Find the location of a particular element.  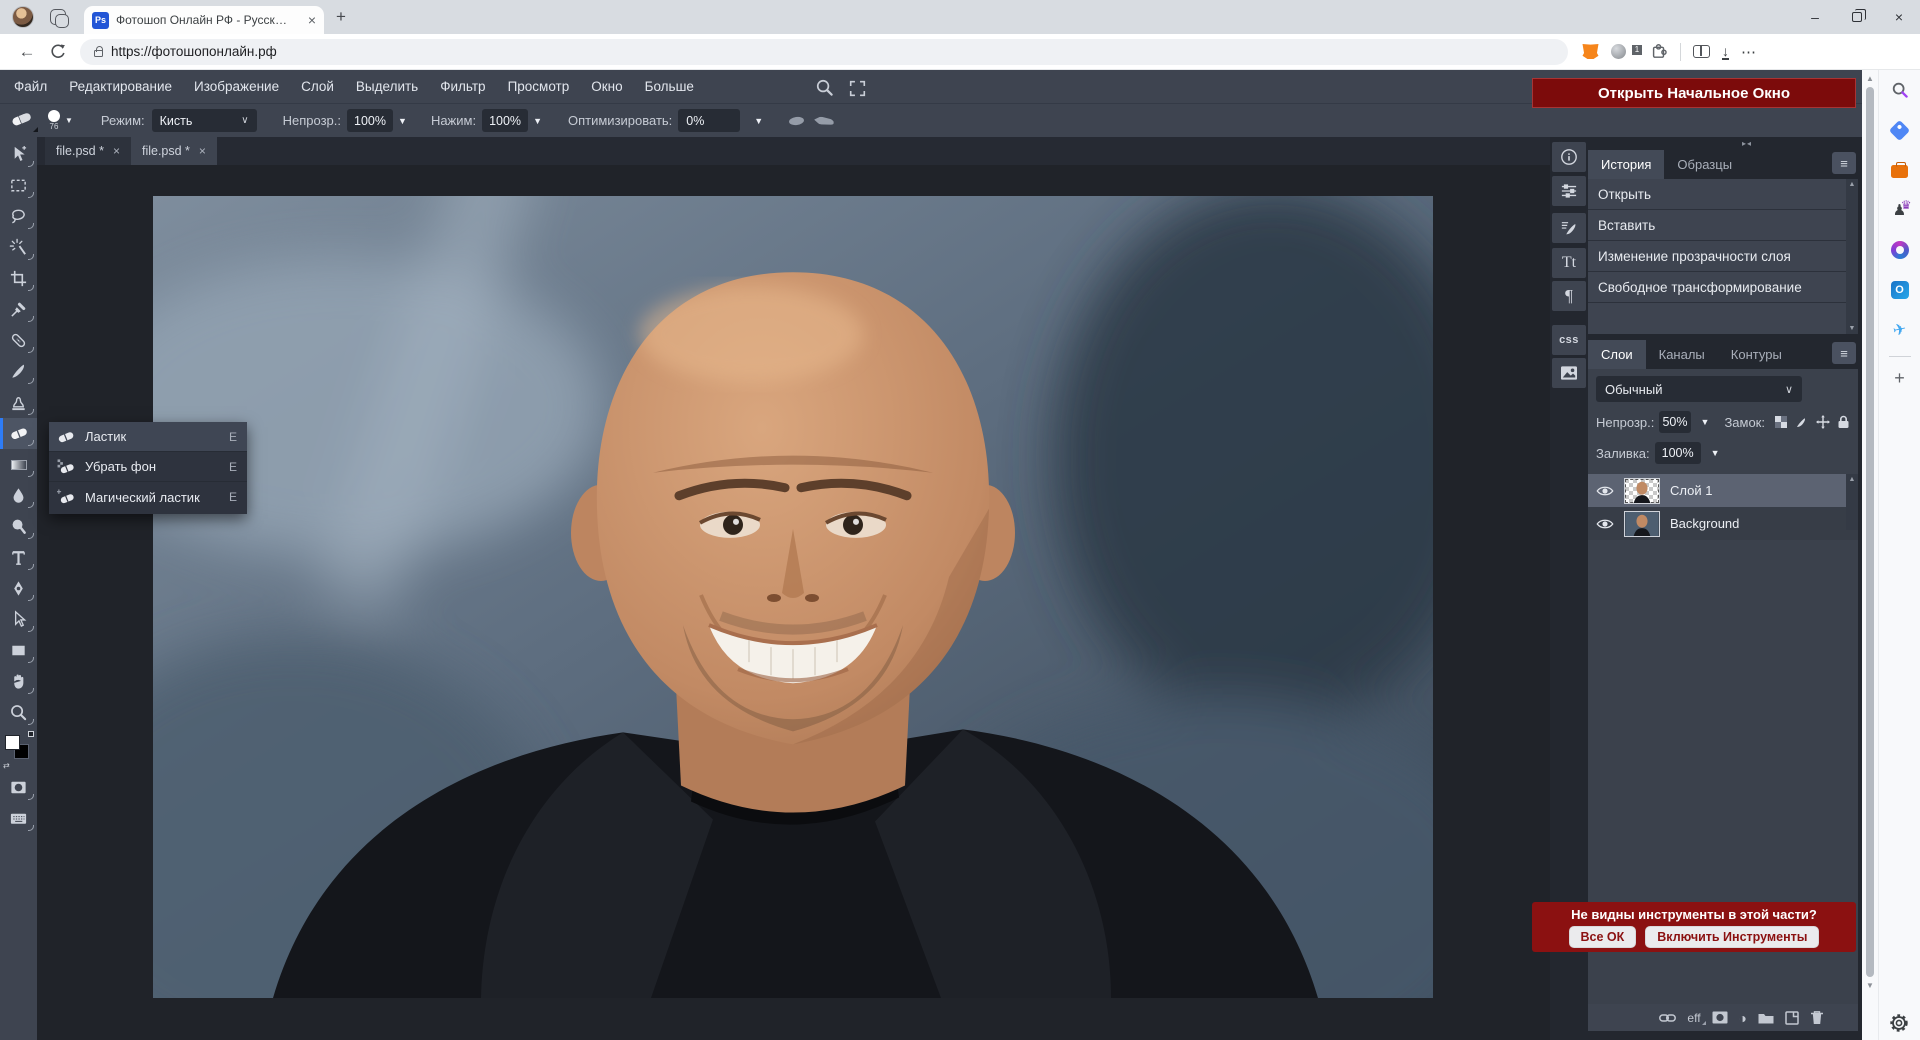

tool-crop is located at coordinates (18, 278).